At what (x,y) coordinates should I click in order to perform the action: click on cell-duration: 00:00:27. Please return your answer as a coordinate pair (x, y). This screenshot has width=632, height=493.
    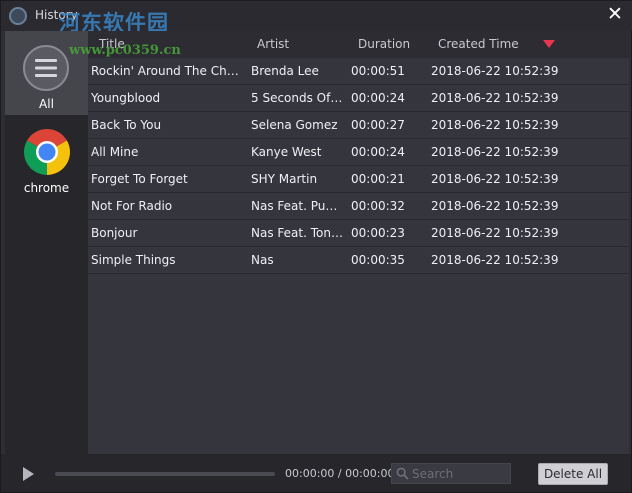
    Looking at the image, I should click on (378, 125).